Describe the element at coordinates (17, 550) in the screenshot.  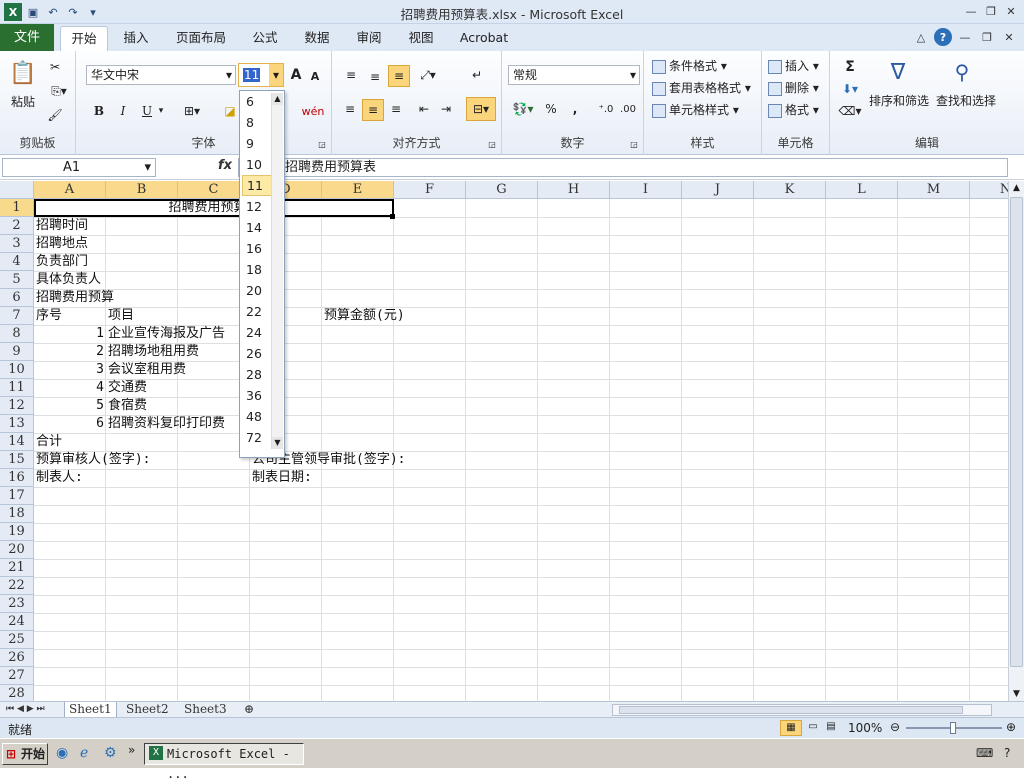
I see `row-header: 20` at that location.